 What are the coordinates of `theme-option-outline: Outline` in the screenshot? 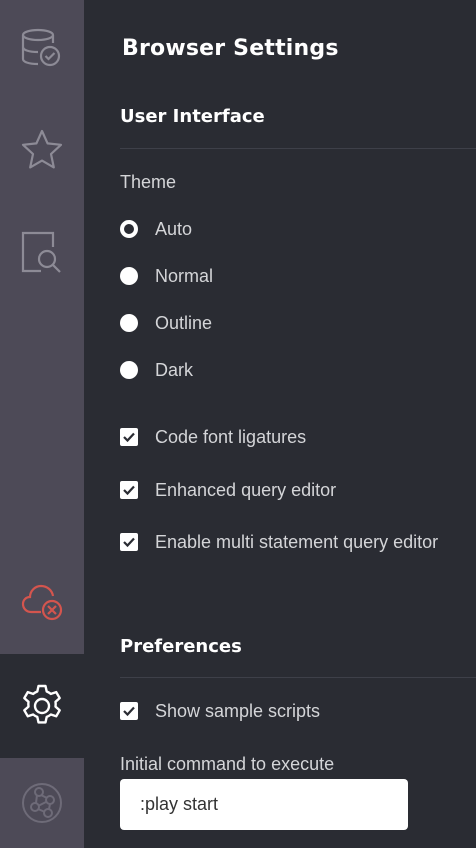 It's located at (166, 323).